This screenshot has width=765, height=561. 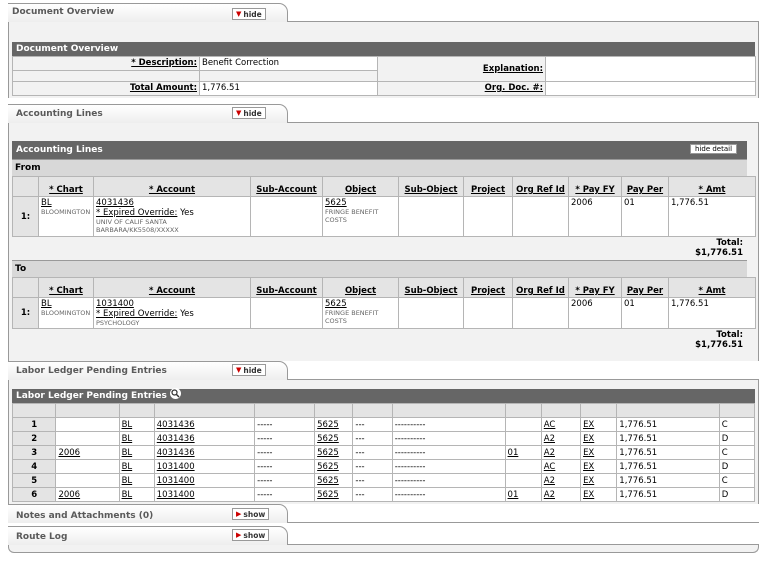 I want to click on section-header: Document Overview, so click(x=383, y=49).